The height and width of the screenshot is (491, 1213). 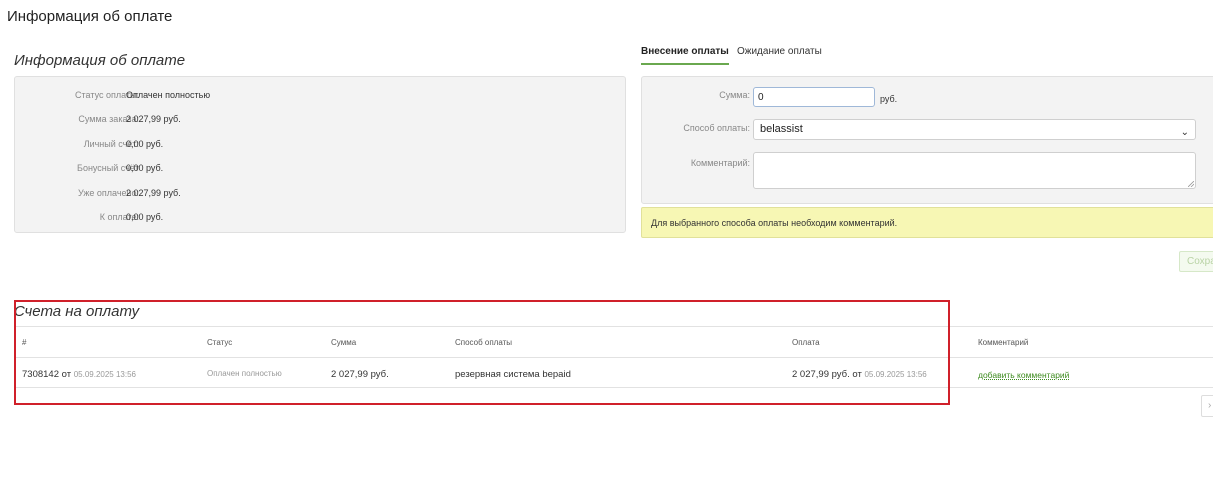 What do you see at coordinates (1023, 375) in the screenshot?
I see `add-comment-link: добавить комментарий` at bounding box center [1023, 375].